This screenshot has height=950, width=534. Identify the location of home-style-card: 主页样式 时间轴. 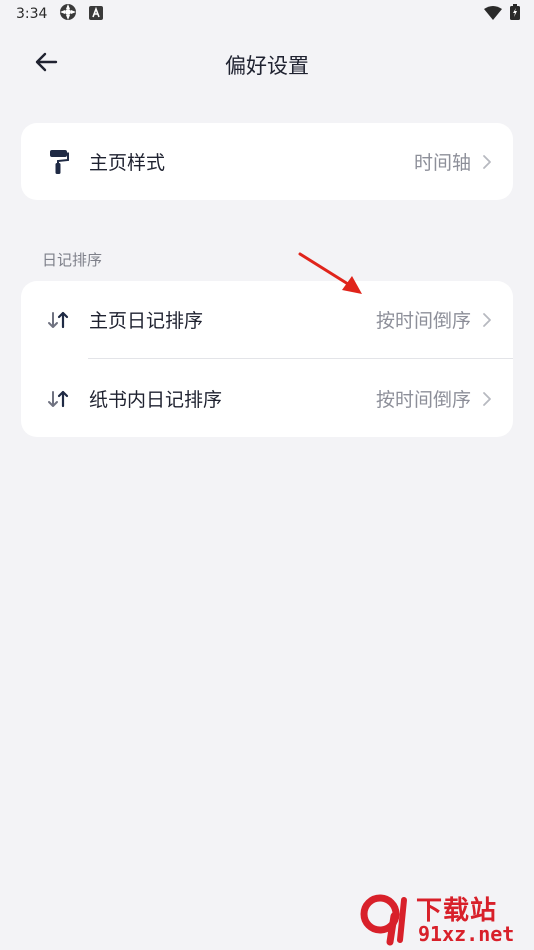
(267, 161).